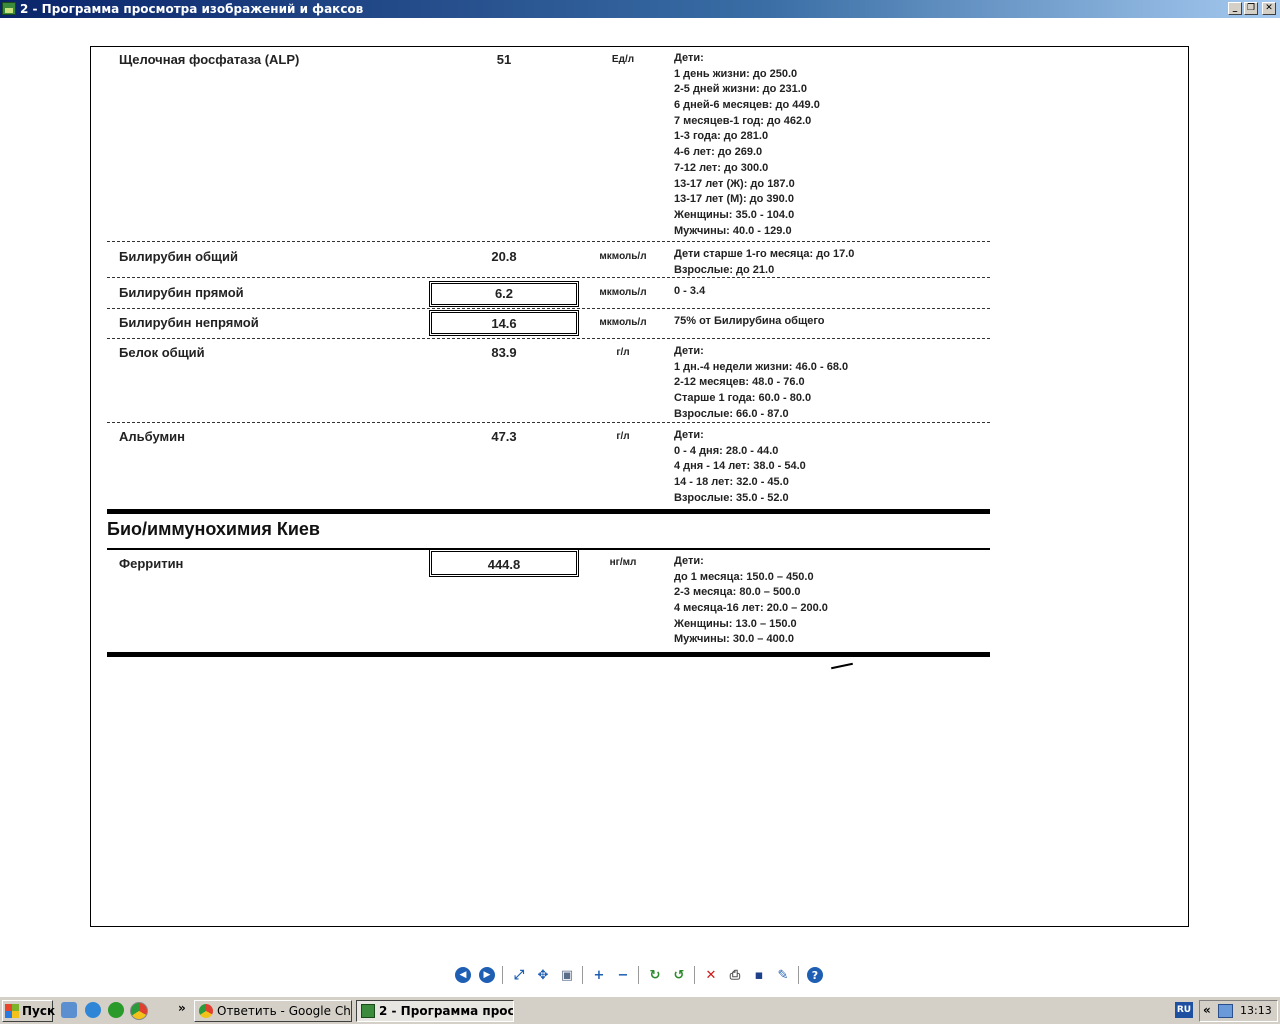 This screenshot has height=1024, width=1280. I want to click on image-viewer-app-icon, so click(9, 8).